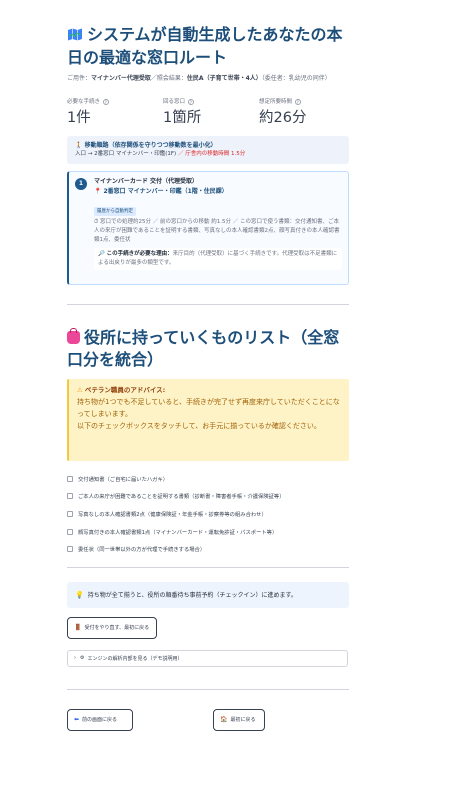 Image resolution: width=460 pixels, height=798 pixels. What do you see at coordinates (117, 628) in the screenshot?
I see `restart-button-label: 受付をやり直す、最初に戻る` at bounding box center [117, 628].